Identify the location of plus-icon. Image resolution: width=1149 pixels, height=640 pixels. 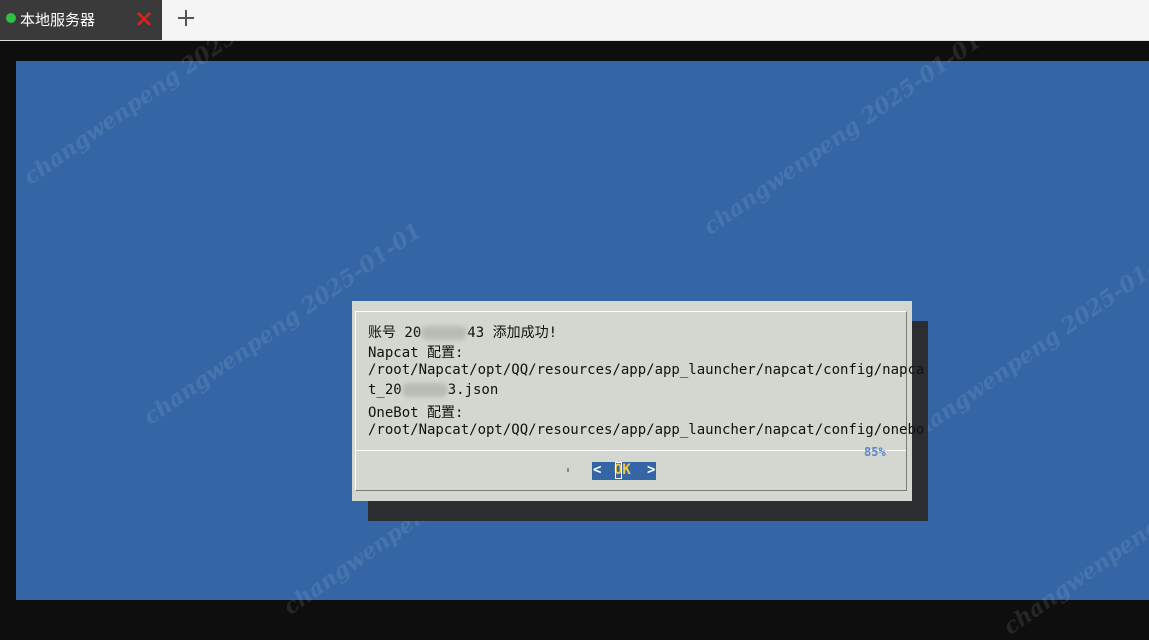
(186, 18).